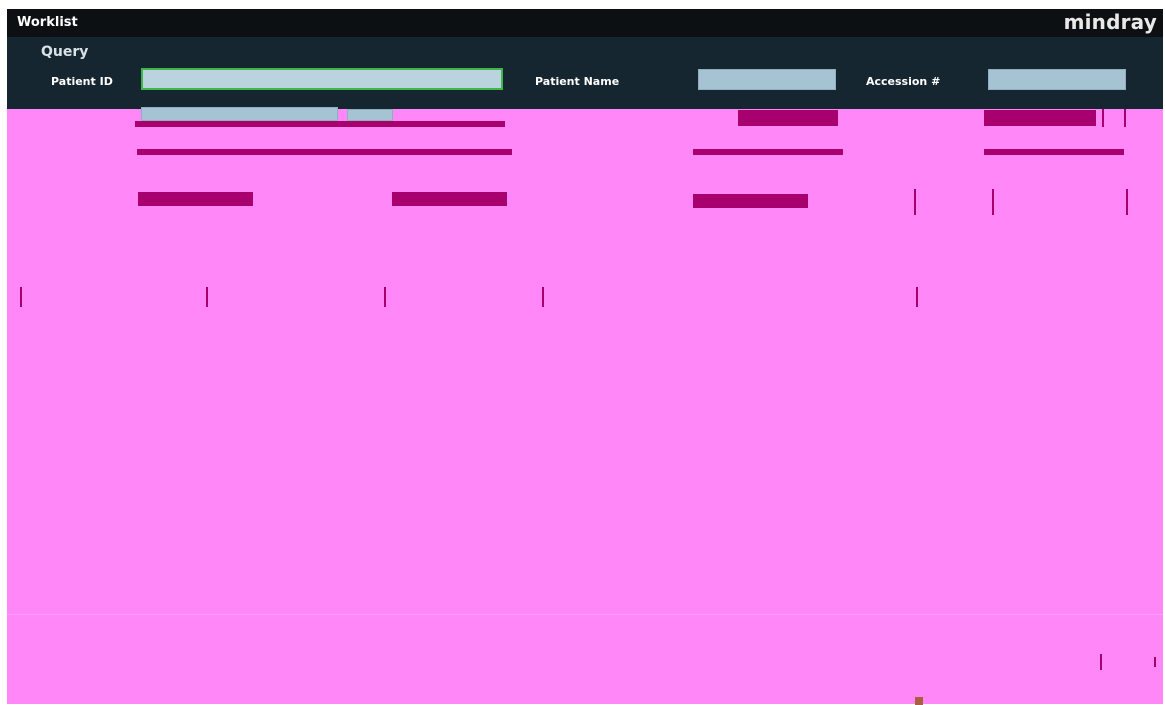  I want to click on patient-id-input, so click(322, 79).